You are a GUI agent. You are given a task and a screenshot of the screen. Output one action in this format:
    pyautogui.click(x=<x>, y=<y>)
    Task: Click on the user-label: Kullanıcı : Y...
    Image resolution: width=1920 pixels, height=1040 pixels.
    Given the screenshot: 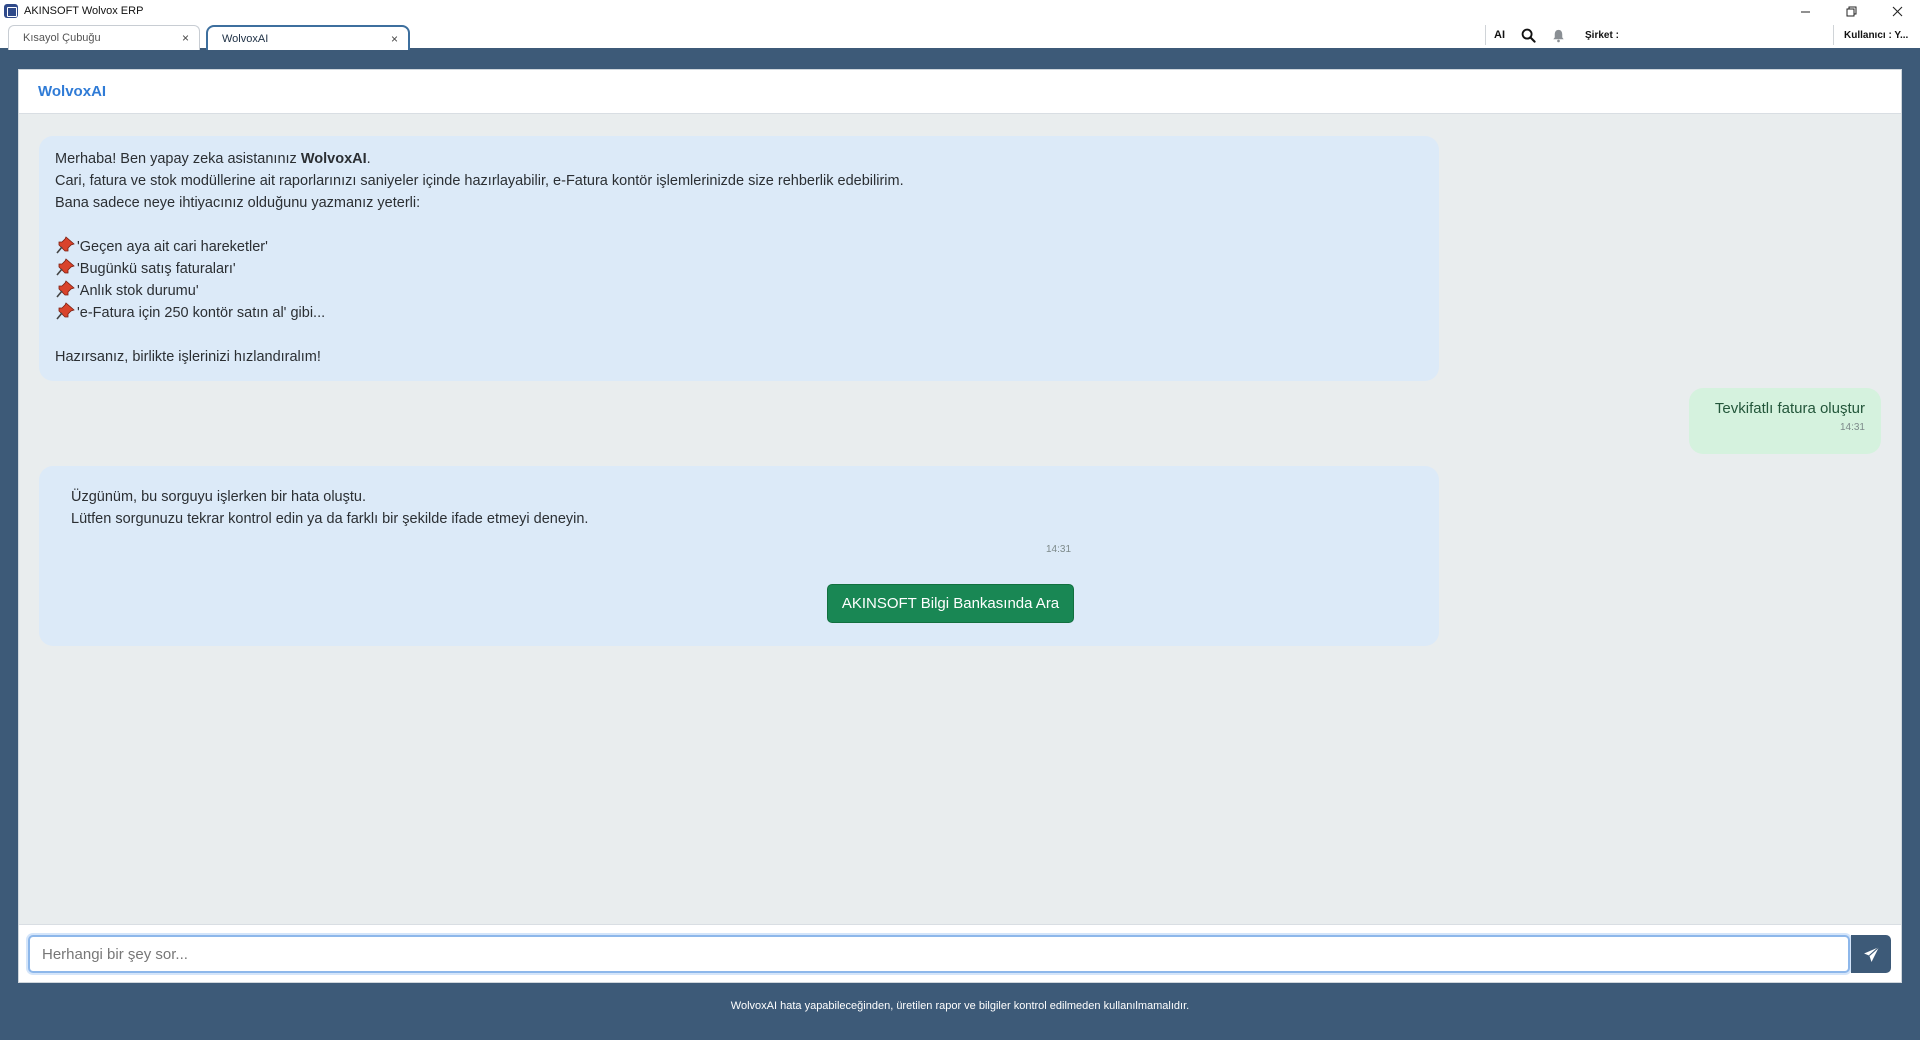 What is the action you would take?
    pyautogui.click(x=1877, y=35)
    